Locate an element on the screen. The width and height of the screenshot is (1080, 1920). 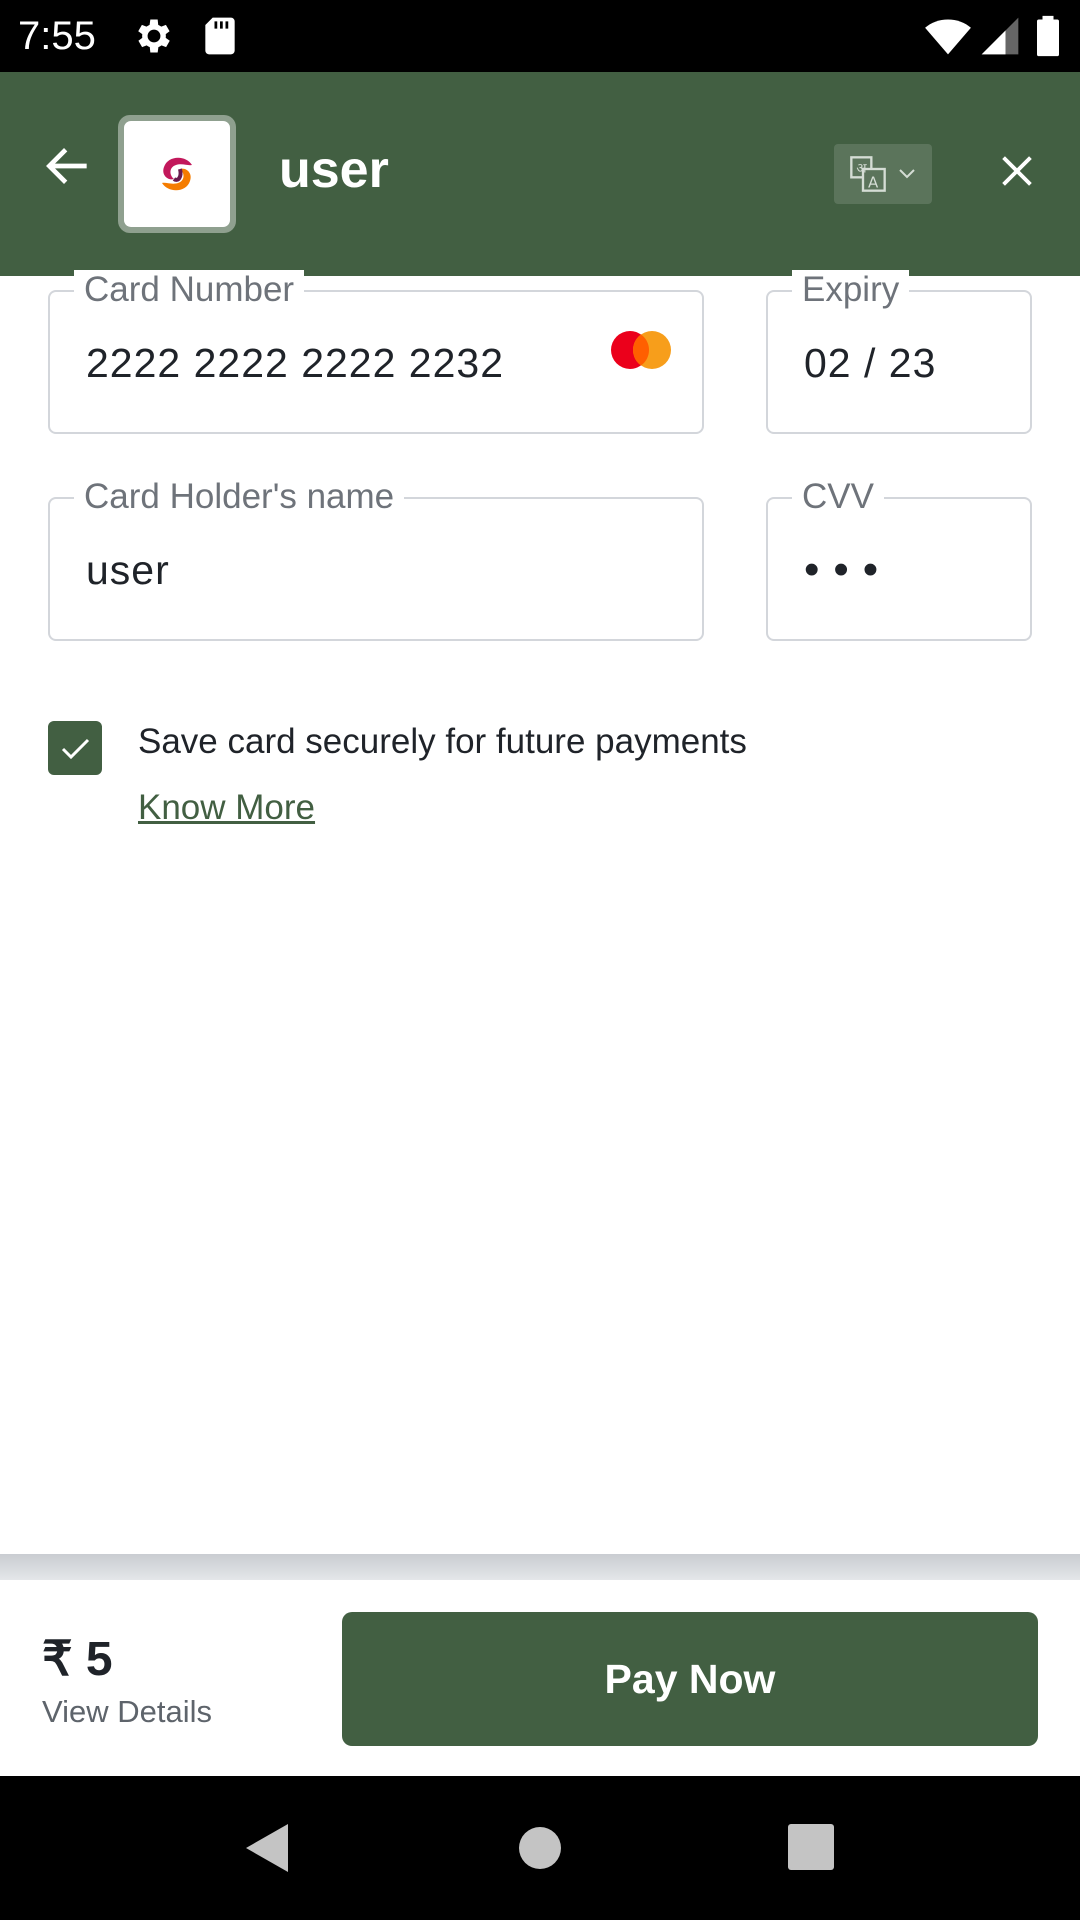
back-triangle-icon is located at coordinates (268, 1848).